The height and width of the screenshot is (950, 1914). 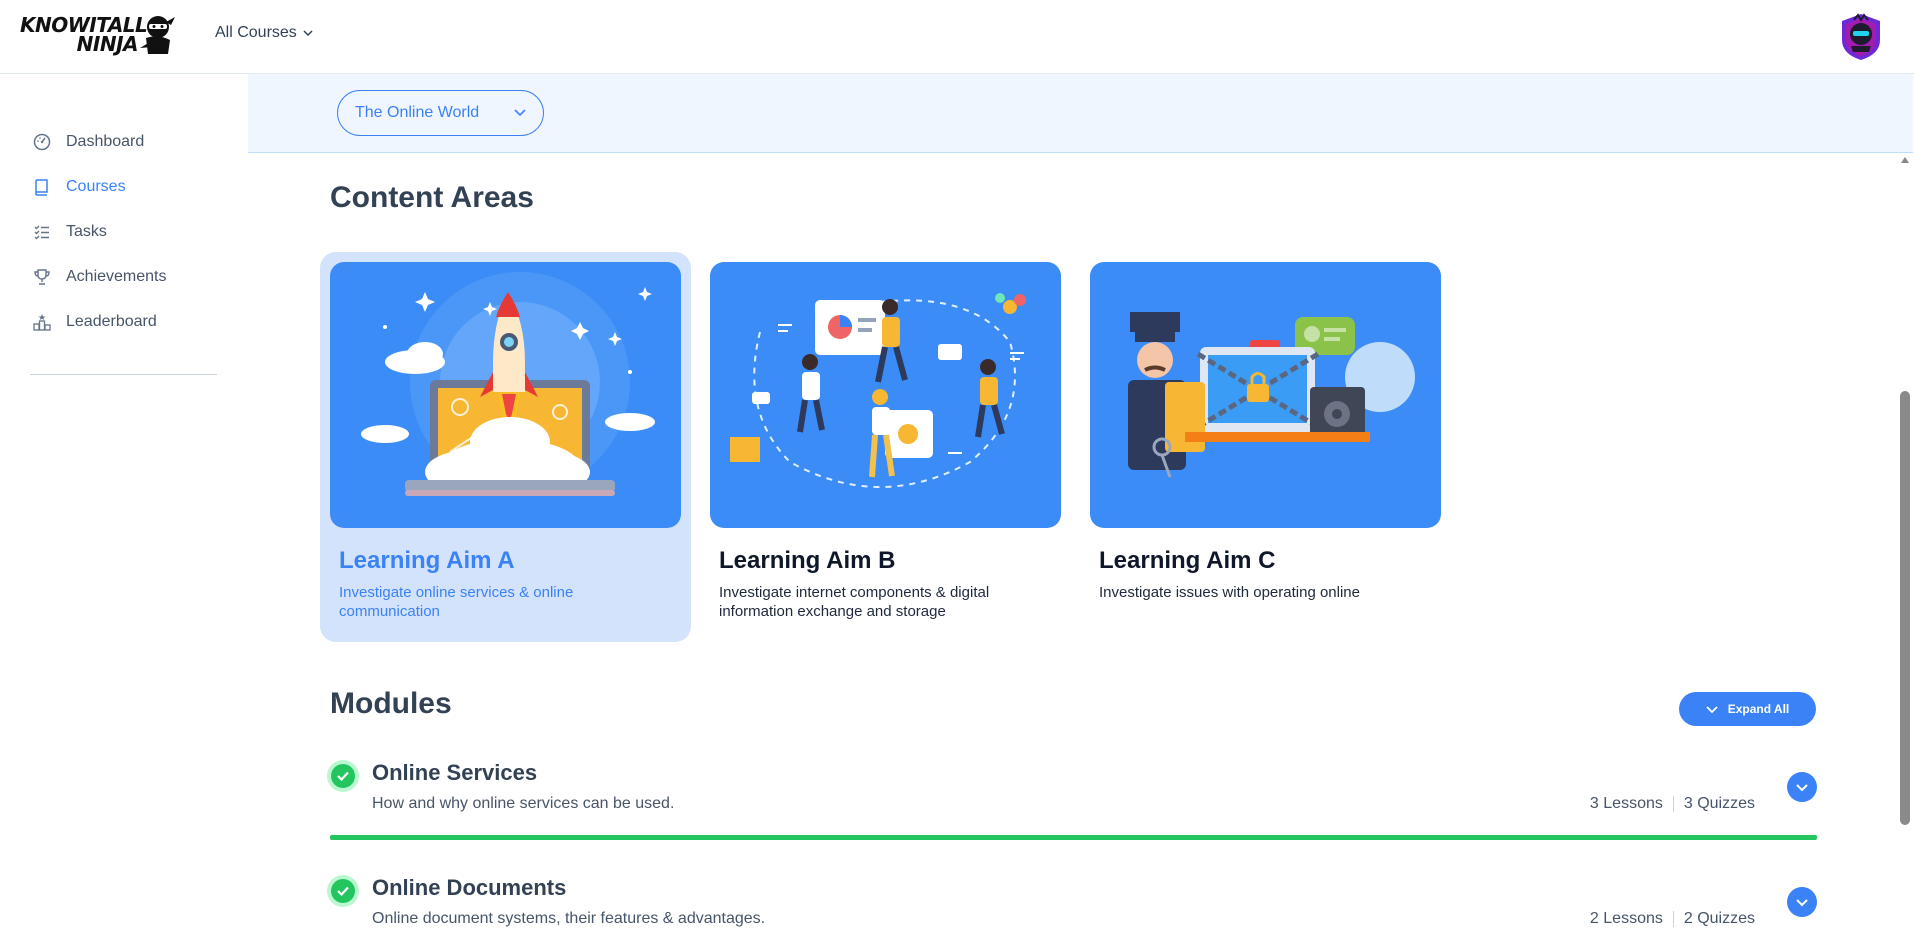 What do you see at coordinates (523, 803) in the screenshot?
I see `module-description: How and why online services can be used.` at bounding box center [523, 803].